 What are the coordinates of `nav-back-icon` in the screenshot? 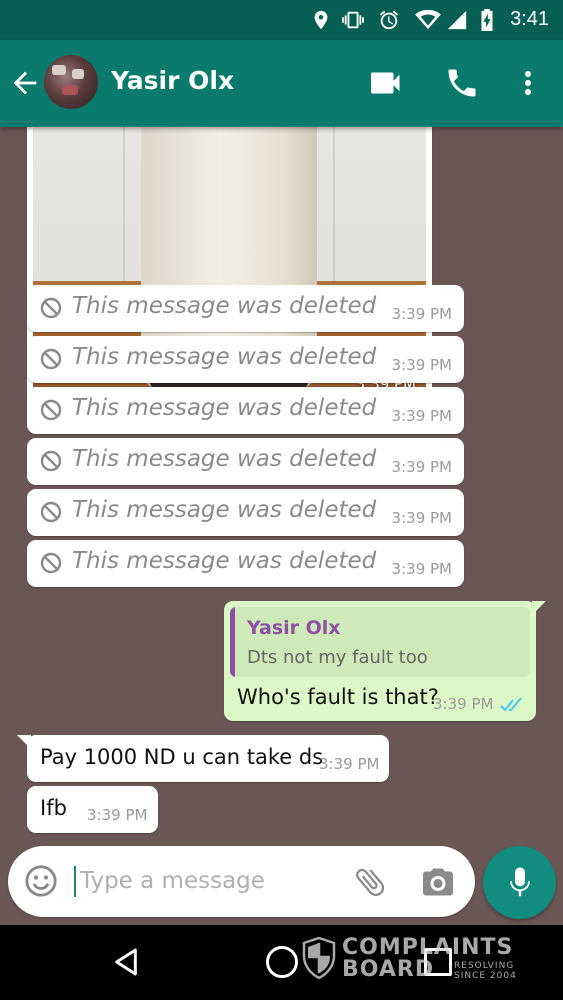 It's located at (126, 962).